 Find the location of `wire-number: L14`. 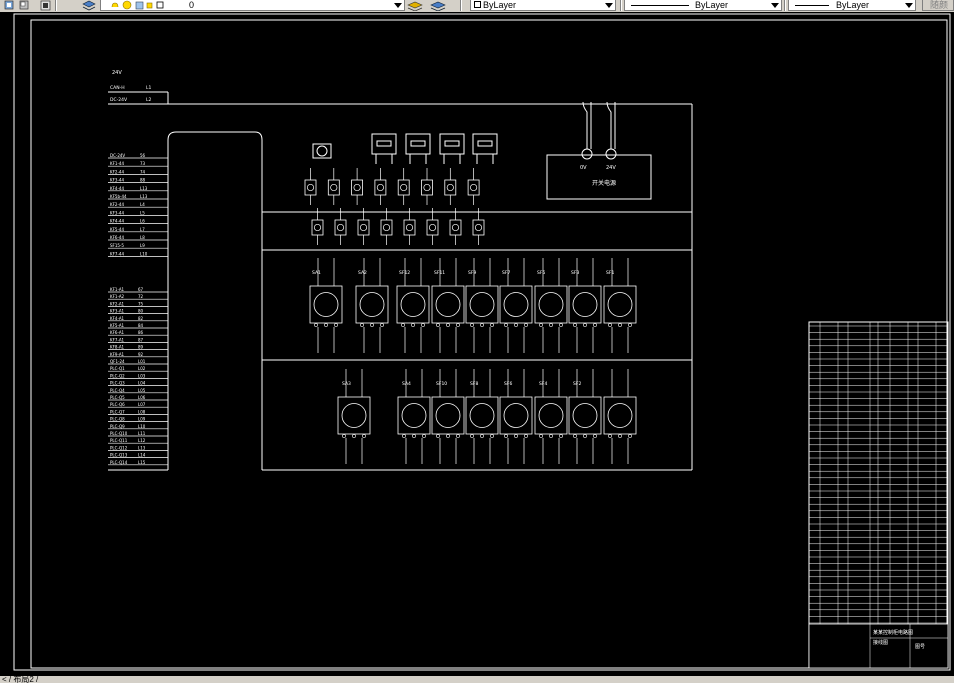

wire-number: L14 is located at coordinates (142, 455).